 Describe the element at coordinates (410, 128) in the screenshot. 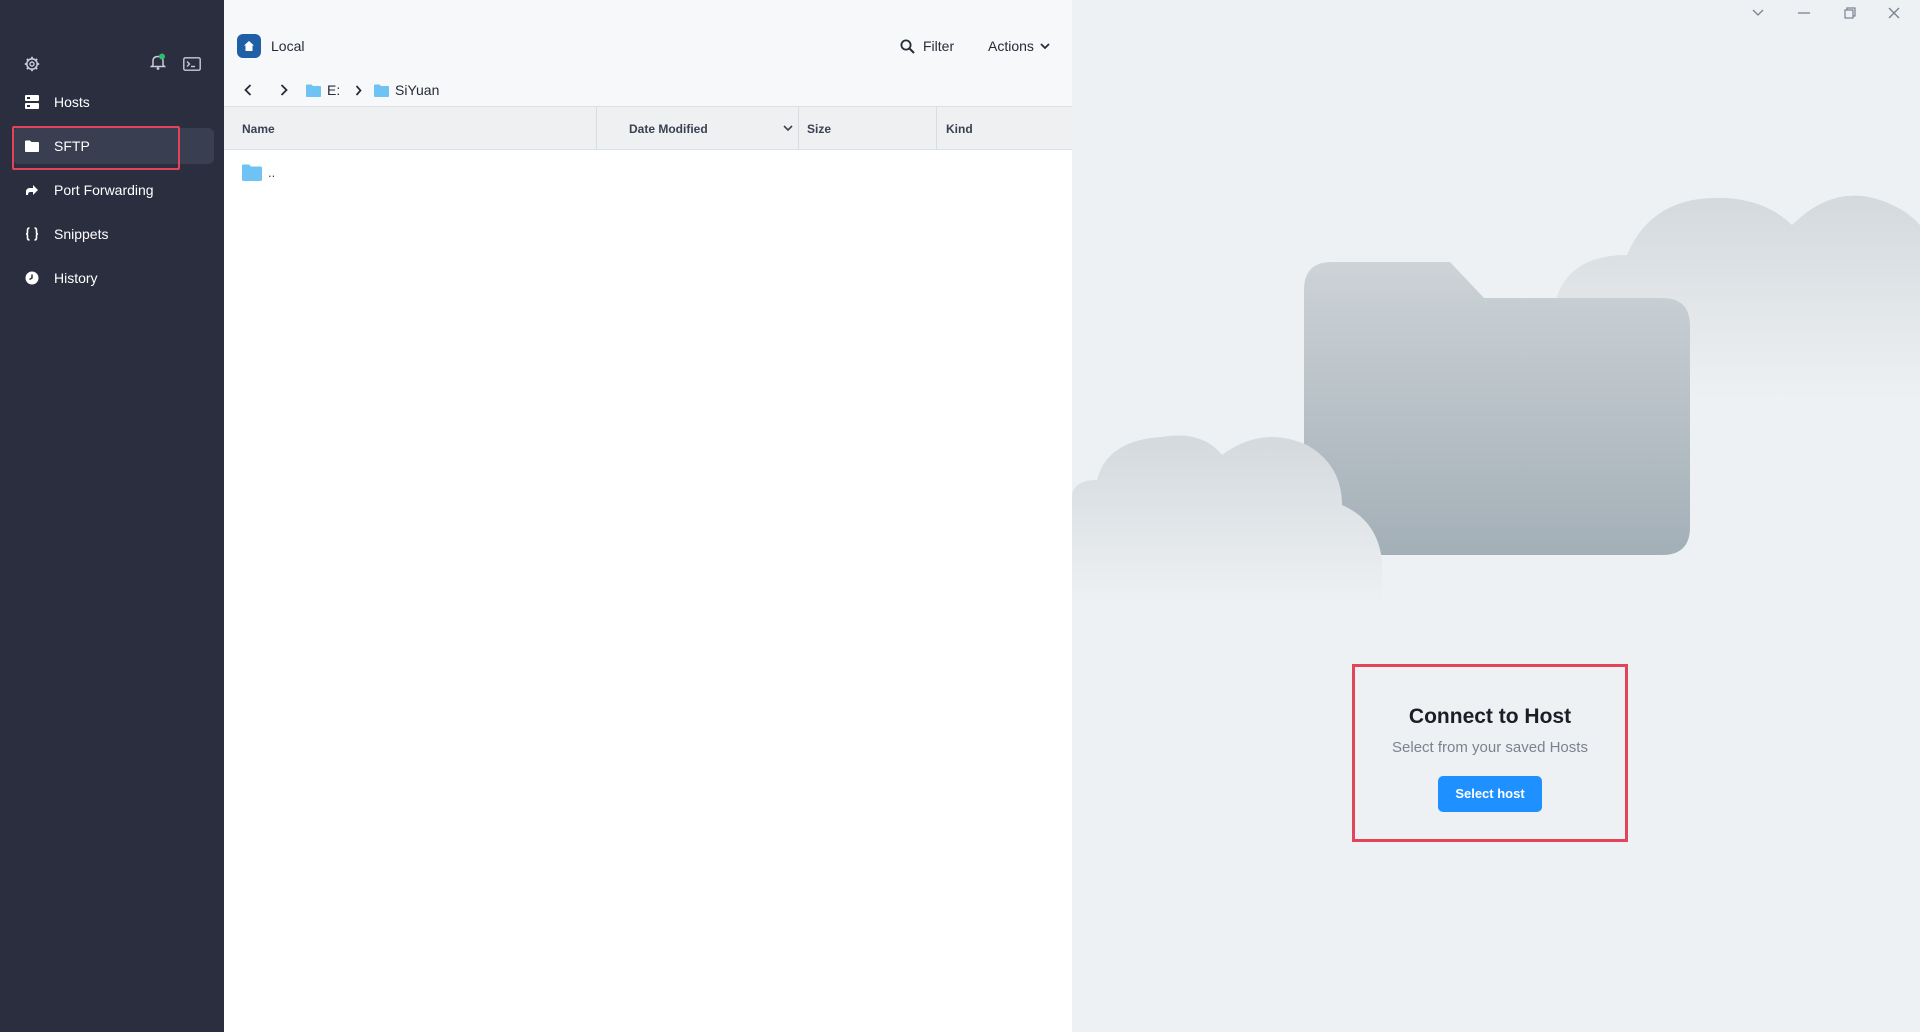

I see `column-name: Name` at that location.